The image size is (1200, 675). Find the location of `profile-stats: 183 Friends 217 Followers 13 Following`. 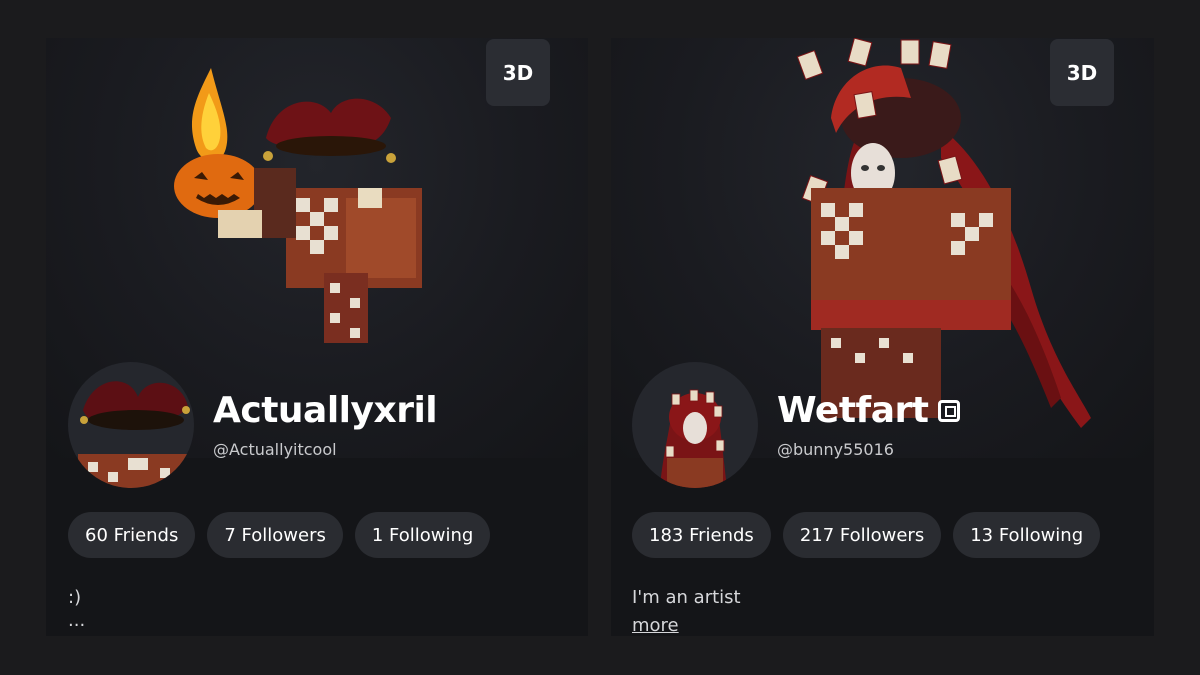

profile-stats: 183 Friends 217 Followers 13 Following is located at coordinates (866, 535).